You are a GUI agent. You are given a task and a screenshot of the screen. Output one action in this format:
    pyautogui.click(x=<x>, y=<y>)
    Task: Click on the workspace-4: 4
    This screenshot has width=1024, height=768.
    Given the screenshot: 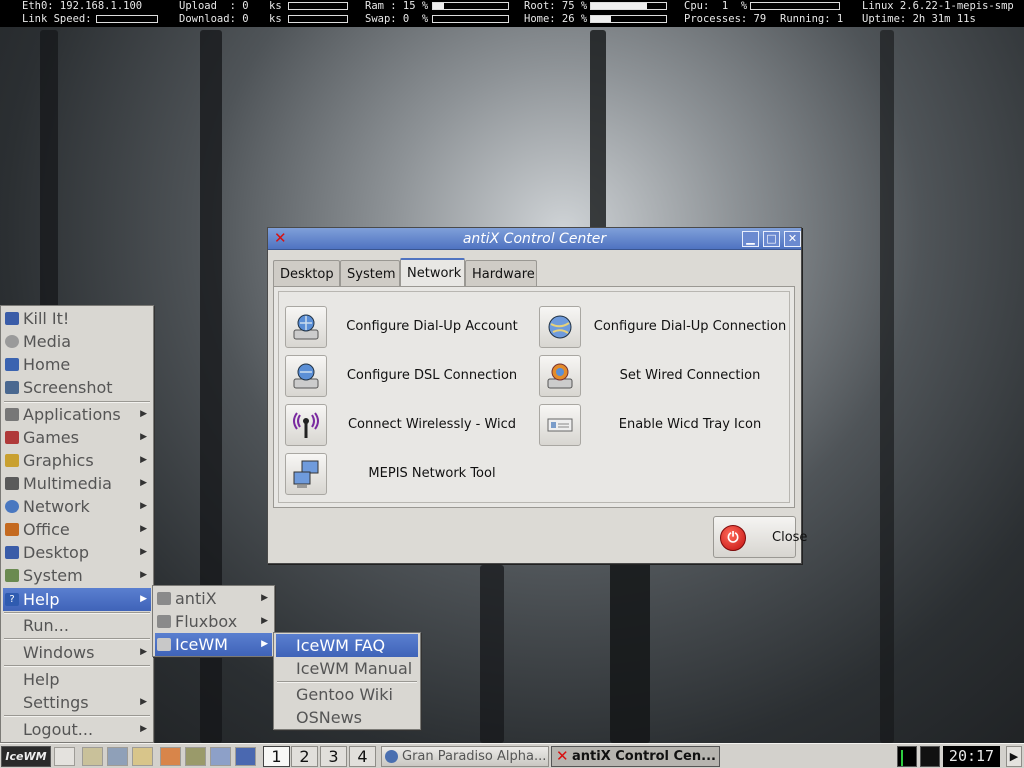 What is the action you would take?
    pyautogui.click(x=362, y=756)
    